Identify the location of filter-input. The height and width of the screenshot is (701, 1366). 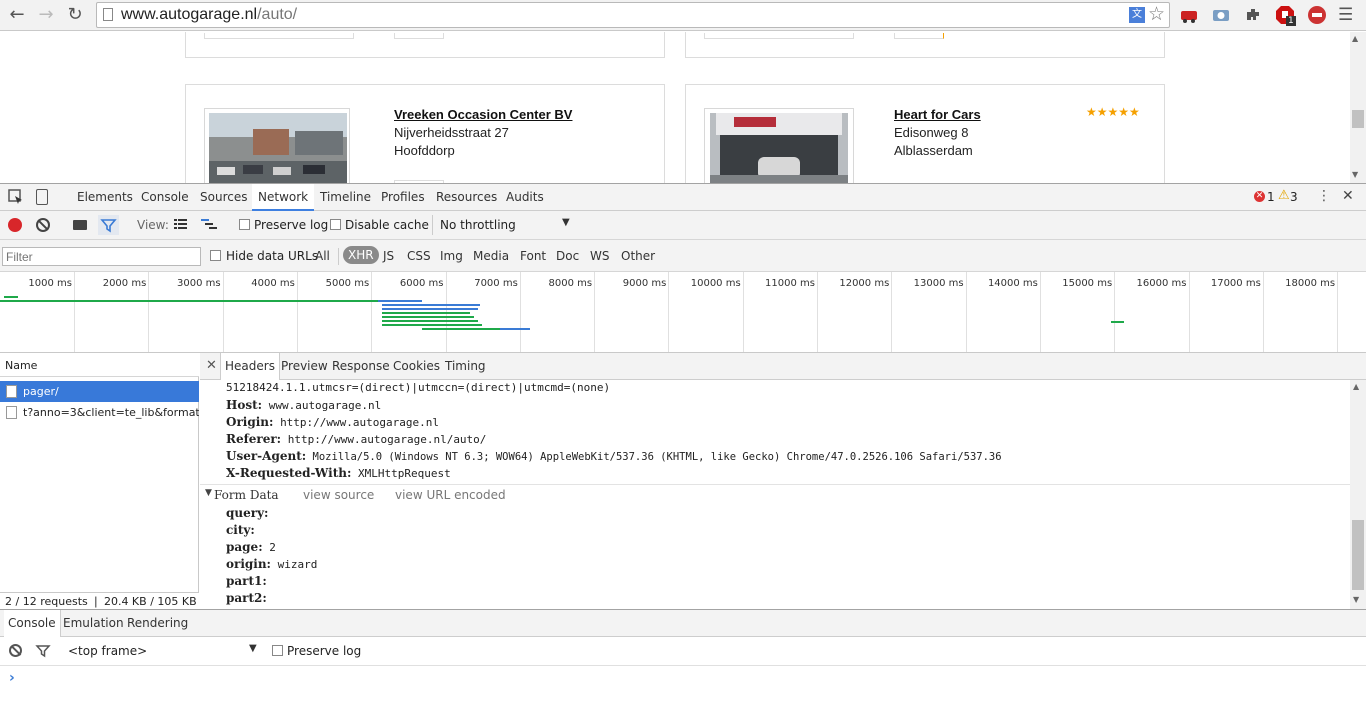
(101, 256).